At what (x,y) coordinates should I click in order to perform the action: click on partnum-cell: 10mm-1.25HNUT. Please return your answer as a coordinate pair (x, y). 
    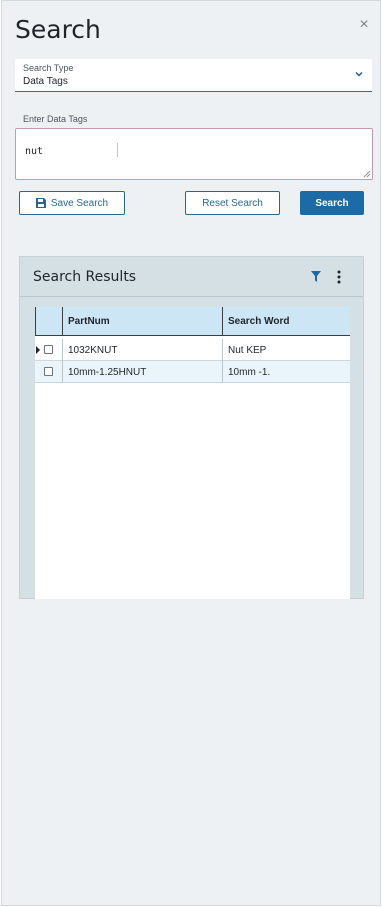
    Looking at the image, I should click on (143, 372).